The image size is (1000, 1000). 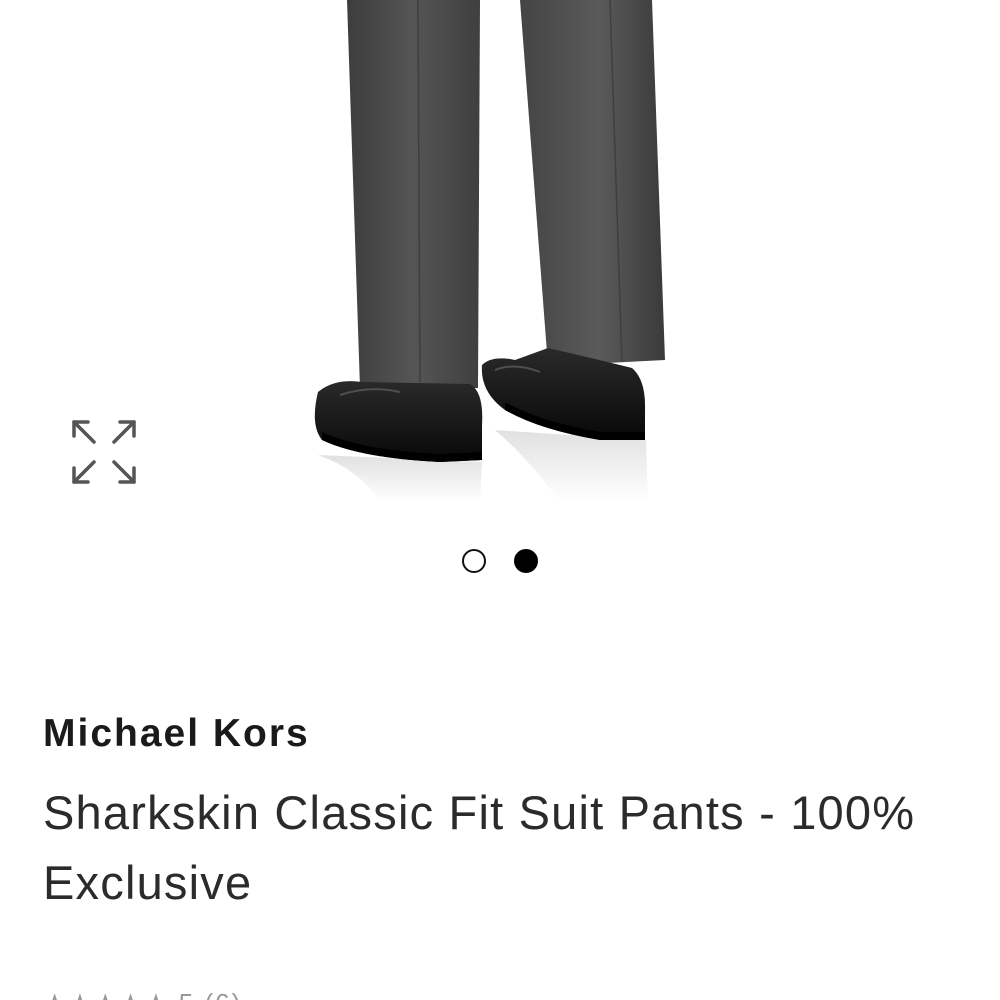 What do you see at coordinates (142, 994) in the screenshot?
I see `rating-summary: ★★★★★ 5 (6)` at bounding box center [142, 994].